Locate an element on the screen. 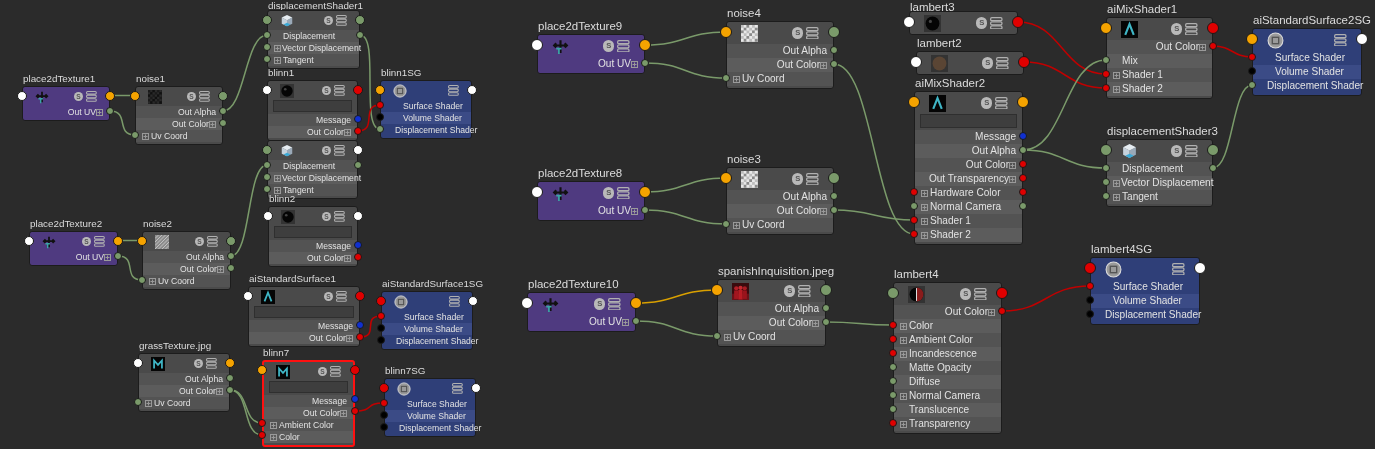  attribute-label: Out Alpha is located at coordinates (993, 151).